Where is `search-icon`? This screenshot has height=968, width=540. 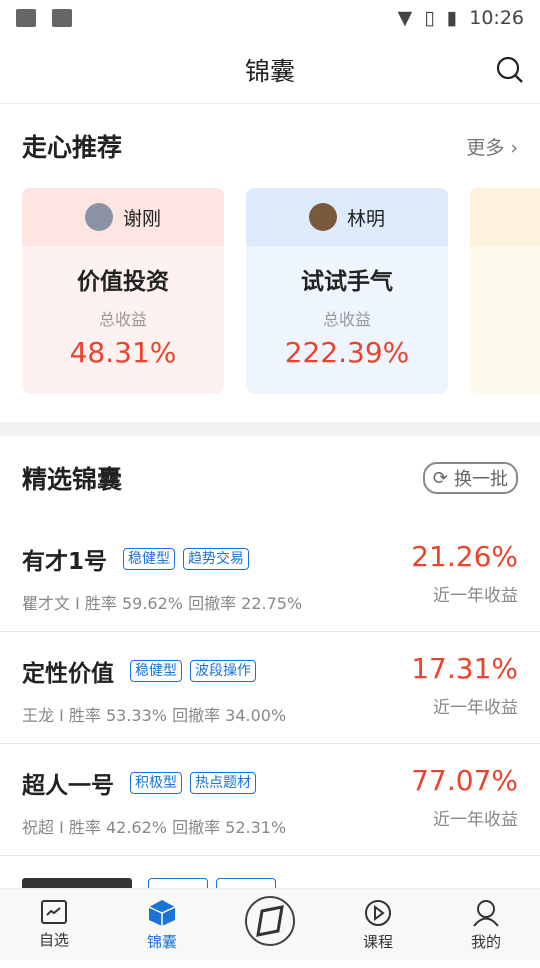
search-icon is located at coordinates (510, 70).